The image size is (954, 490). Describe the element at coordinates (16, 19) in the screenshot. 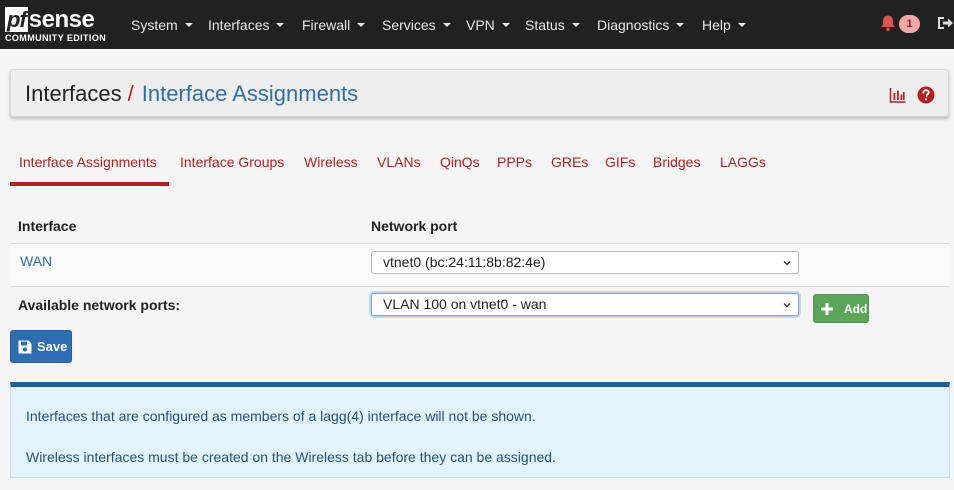

I see `logo-pf-text: pf` at that location.